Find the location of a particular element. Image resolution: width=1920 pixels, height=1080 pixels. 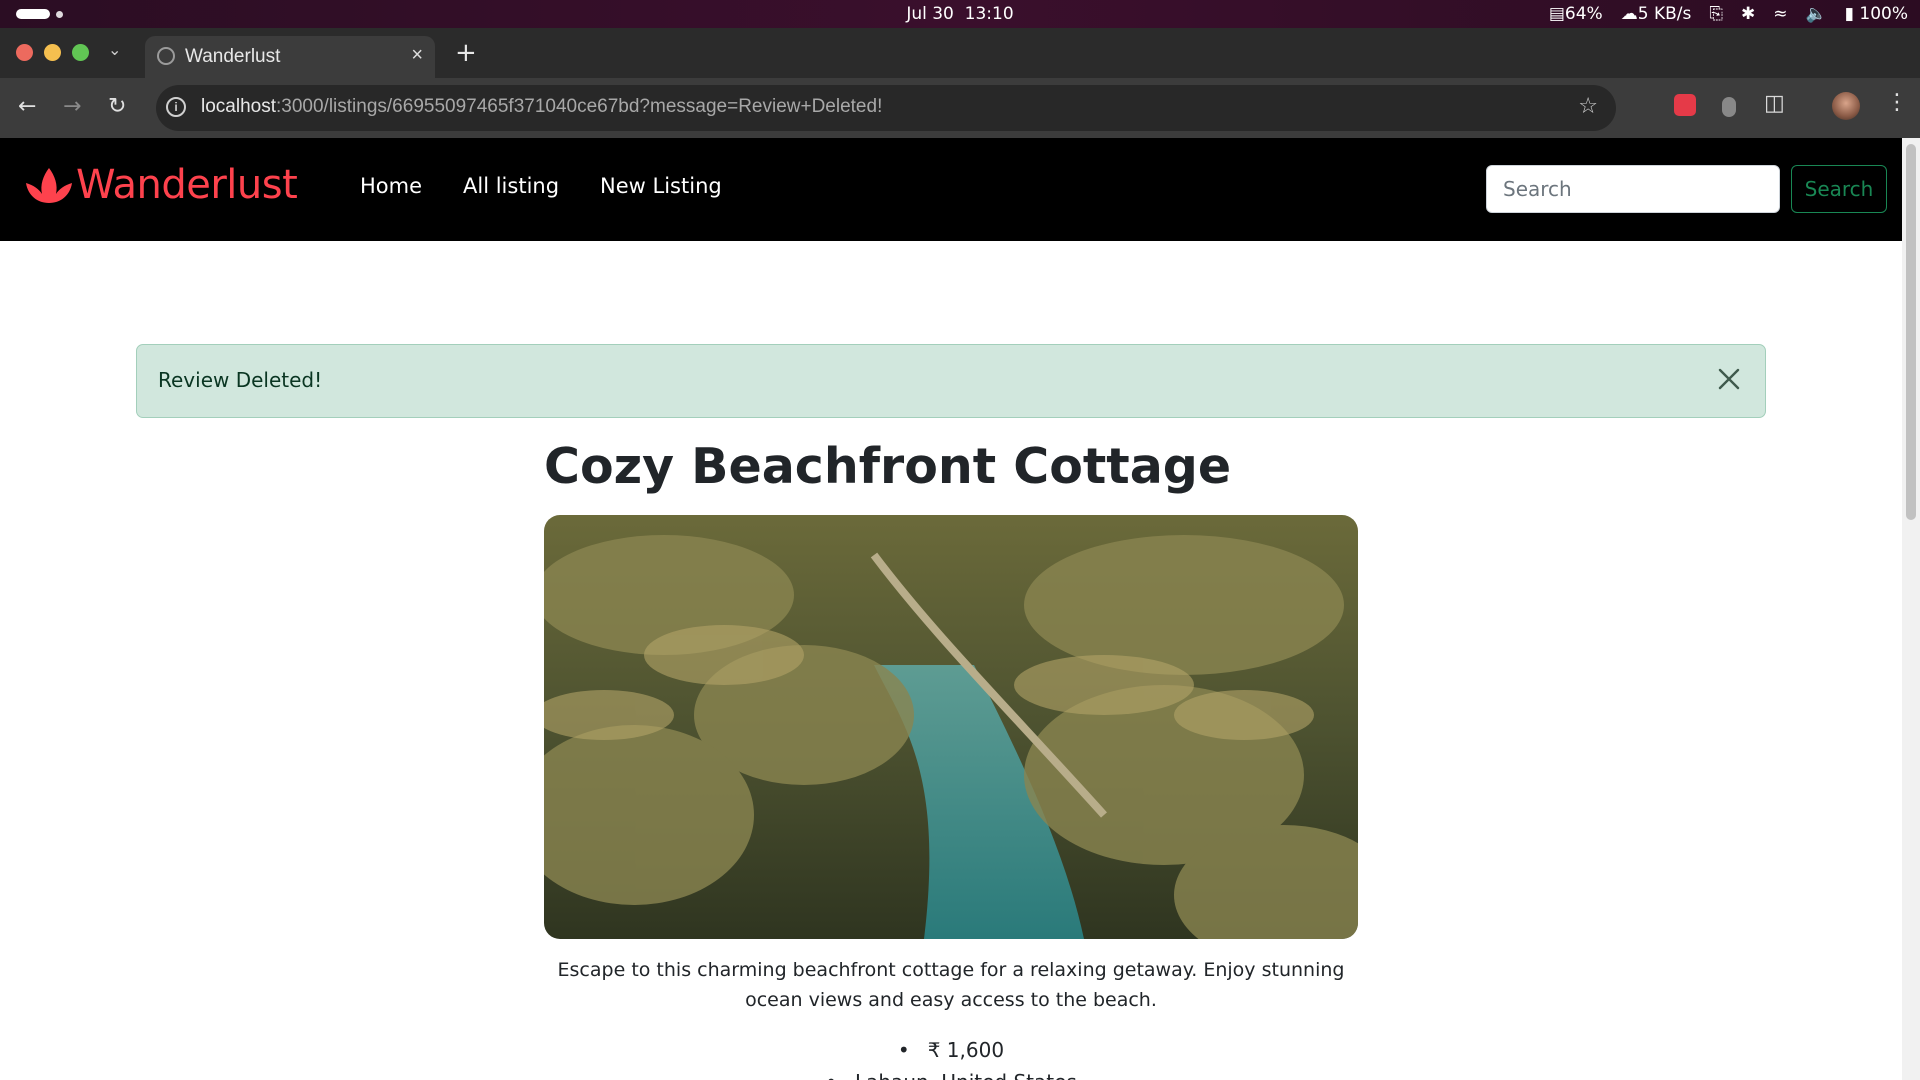

extension-grey-icon is located at coordinates (1729, 107).